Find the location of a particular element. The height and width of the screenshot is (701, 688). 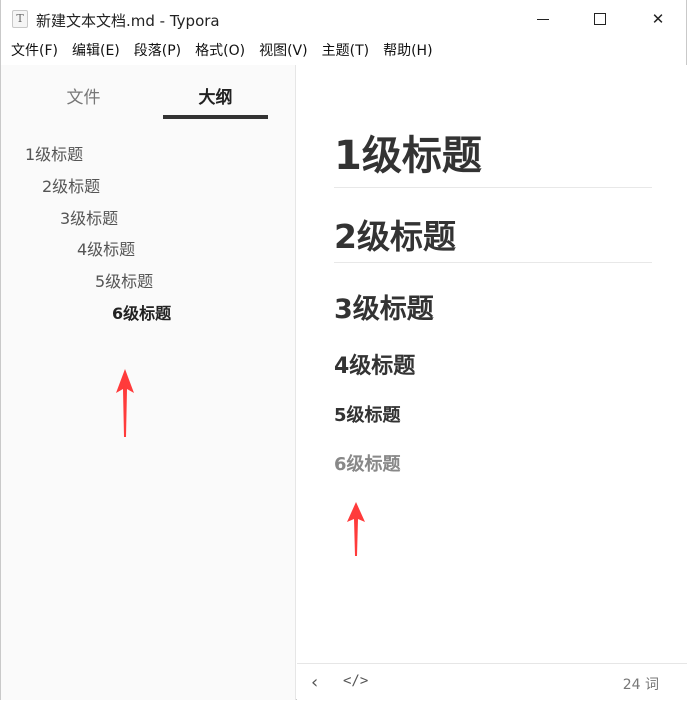

heading-3: 3级标题 is located at coordinates (384, 306).